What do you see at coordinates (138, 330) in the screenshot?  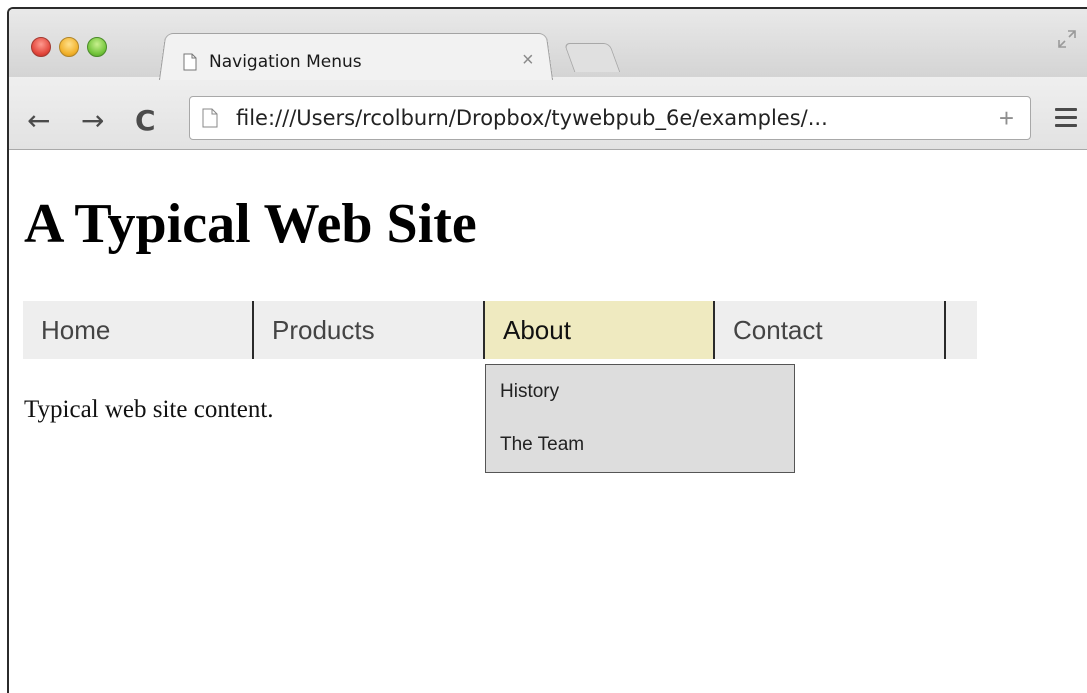 I see `nav-item-home: Home` at bounding box center [138, 330].